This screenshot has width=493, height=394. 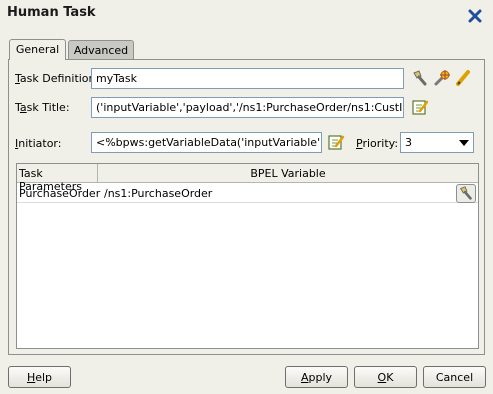 I want to click on close-icon, so click(x=475, y=16).